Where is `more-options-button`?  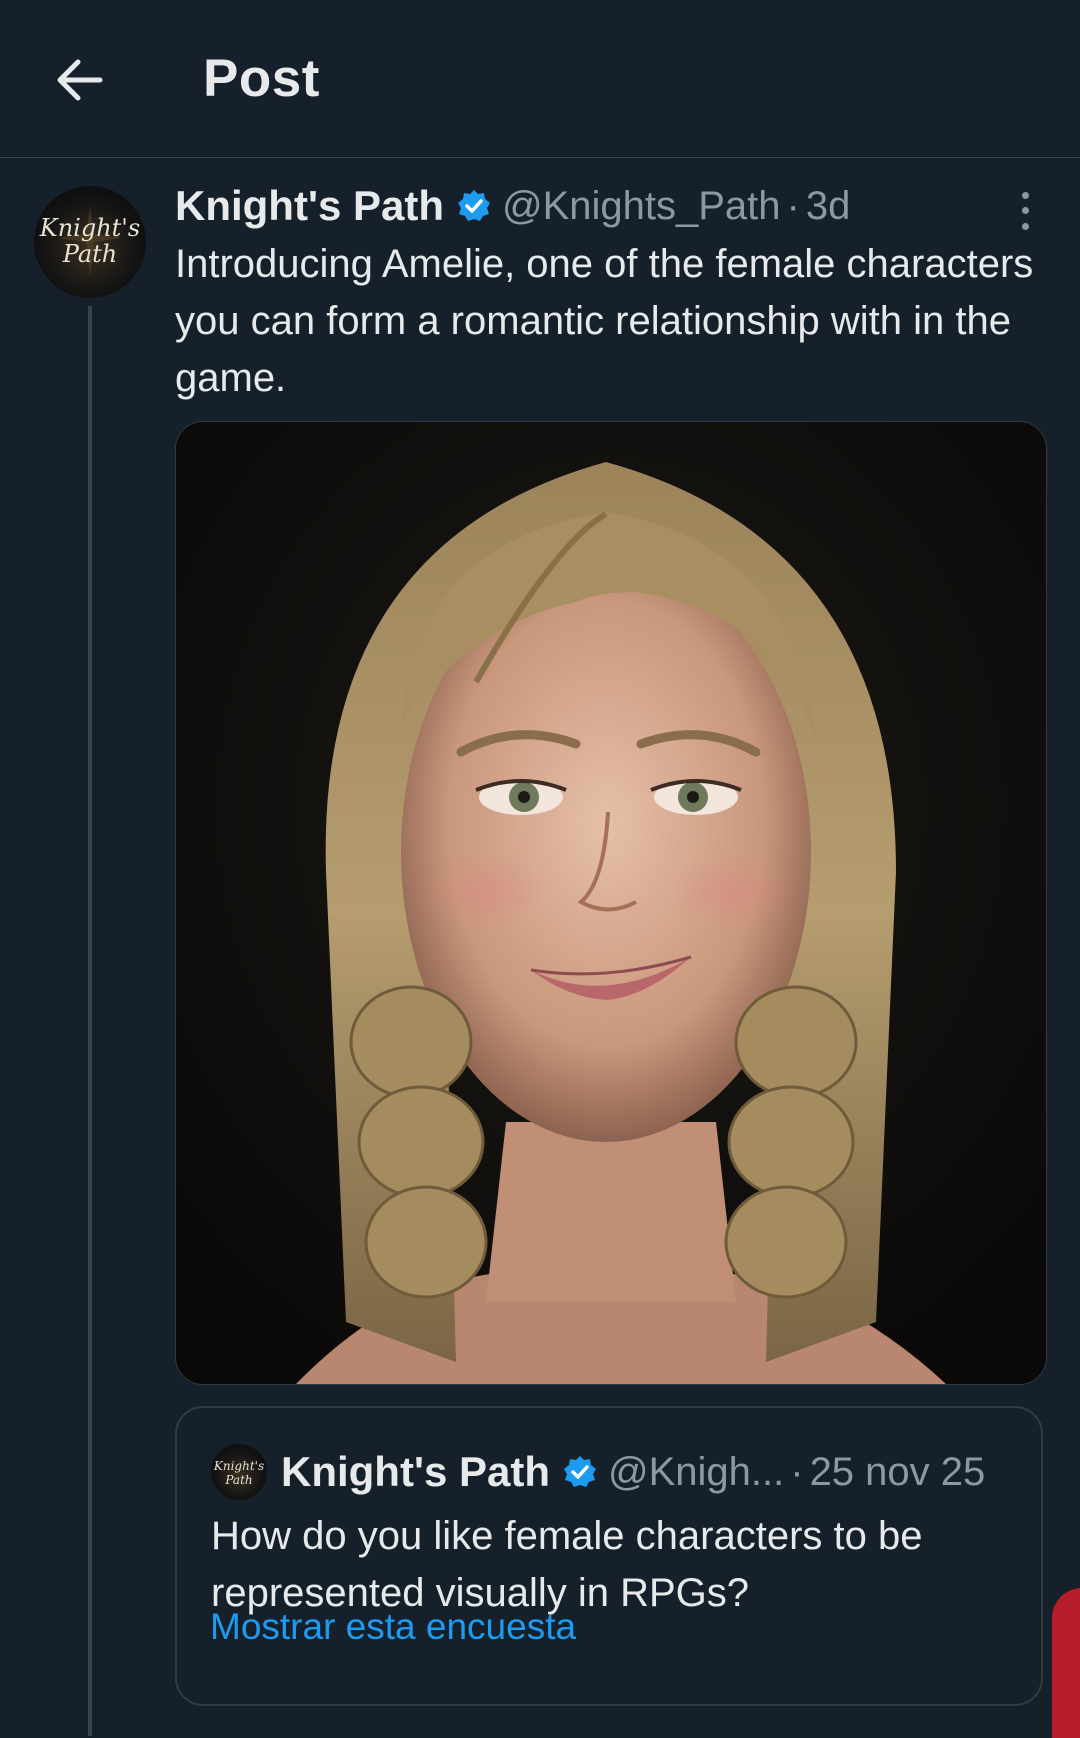
more-options-button is located at coordinates (1025, 211).